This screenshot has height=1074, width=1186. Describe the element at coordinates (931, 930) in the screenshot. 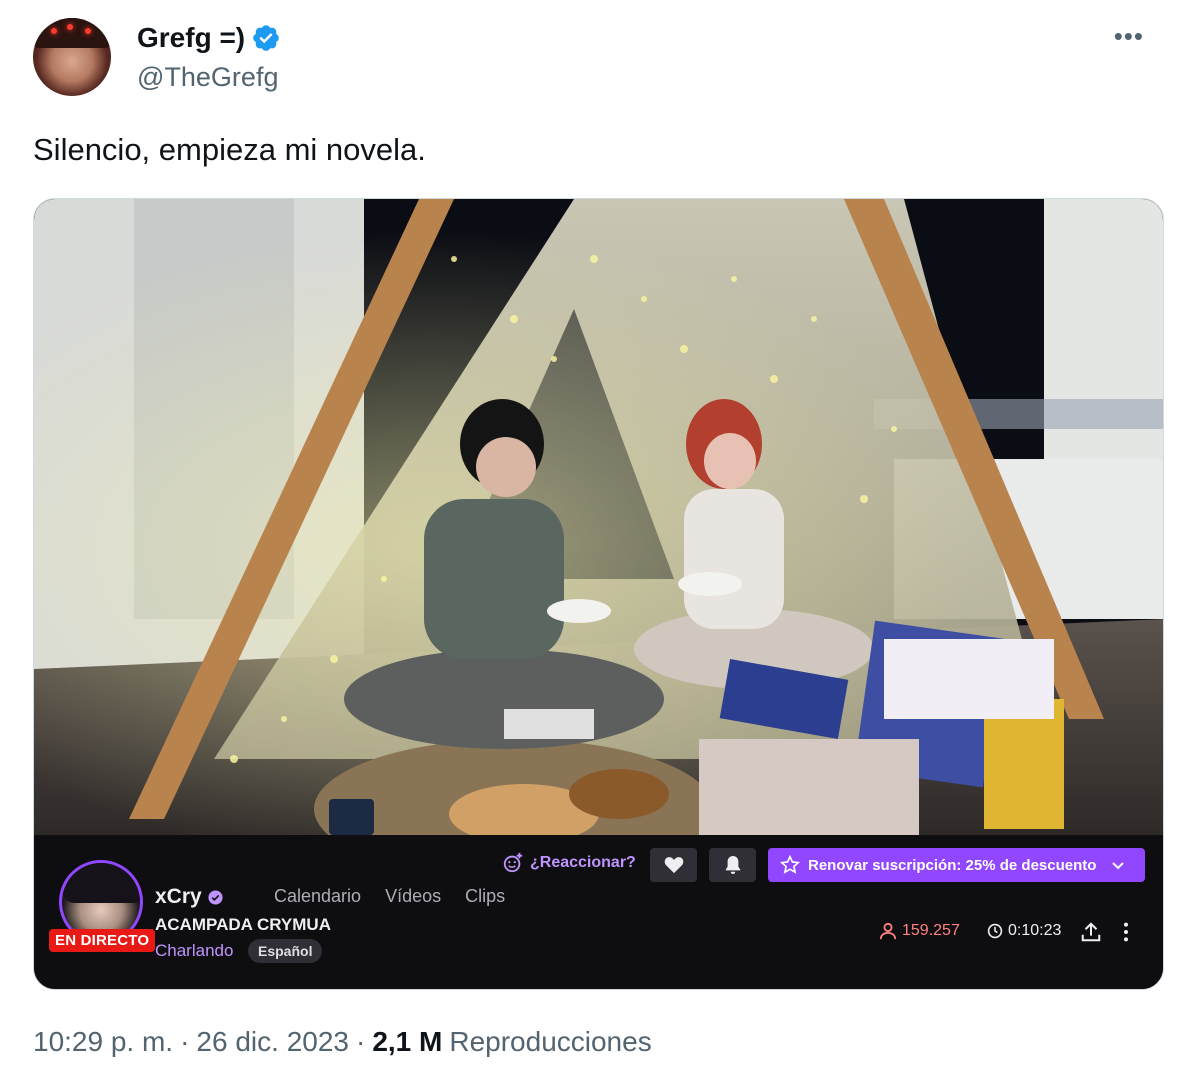

I see `viewer-count-value: 159.257` at that location.